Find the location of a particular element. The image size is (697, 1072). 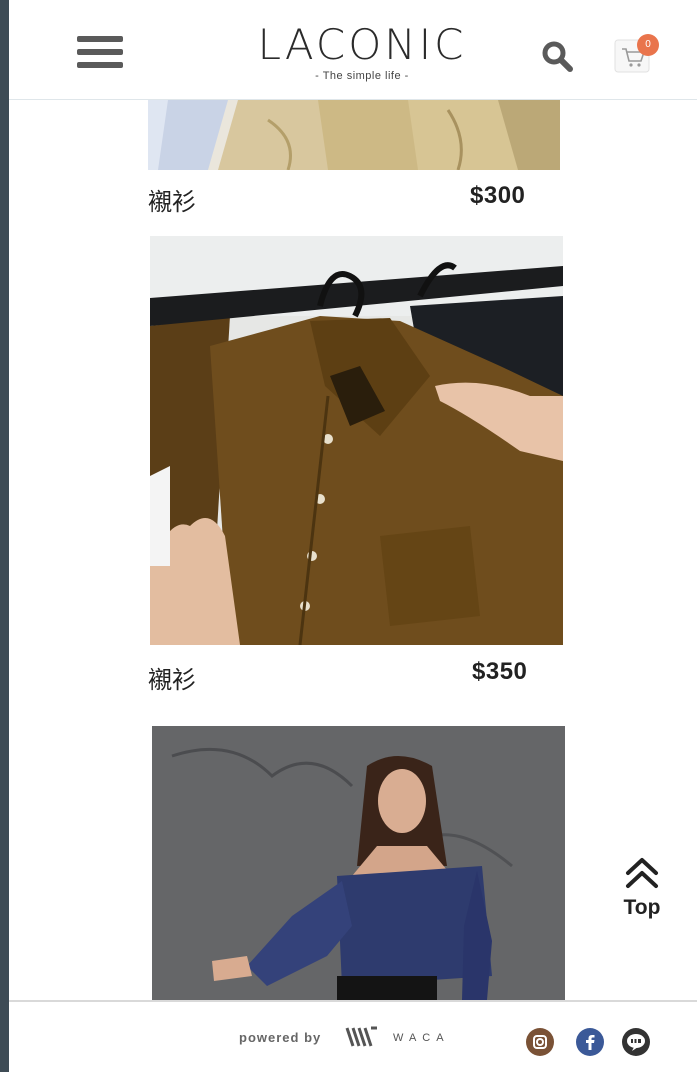

back-to-top-label: Top is located at coordinates (642, 907).